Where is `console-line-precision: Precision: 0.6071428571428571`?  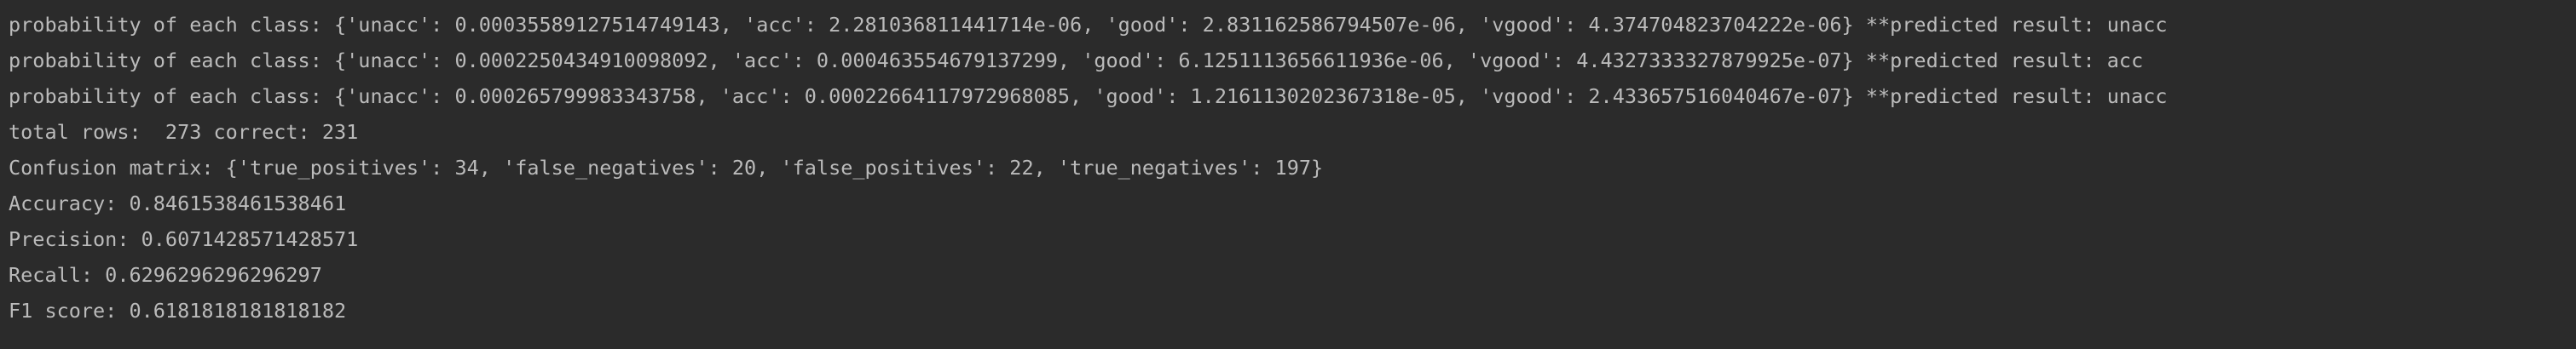 console-line-precision: Precision: 0.6071428571428571 is located at coordinates (184, 239).